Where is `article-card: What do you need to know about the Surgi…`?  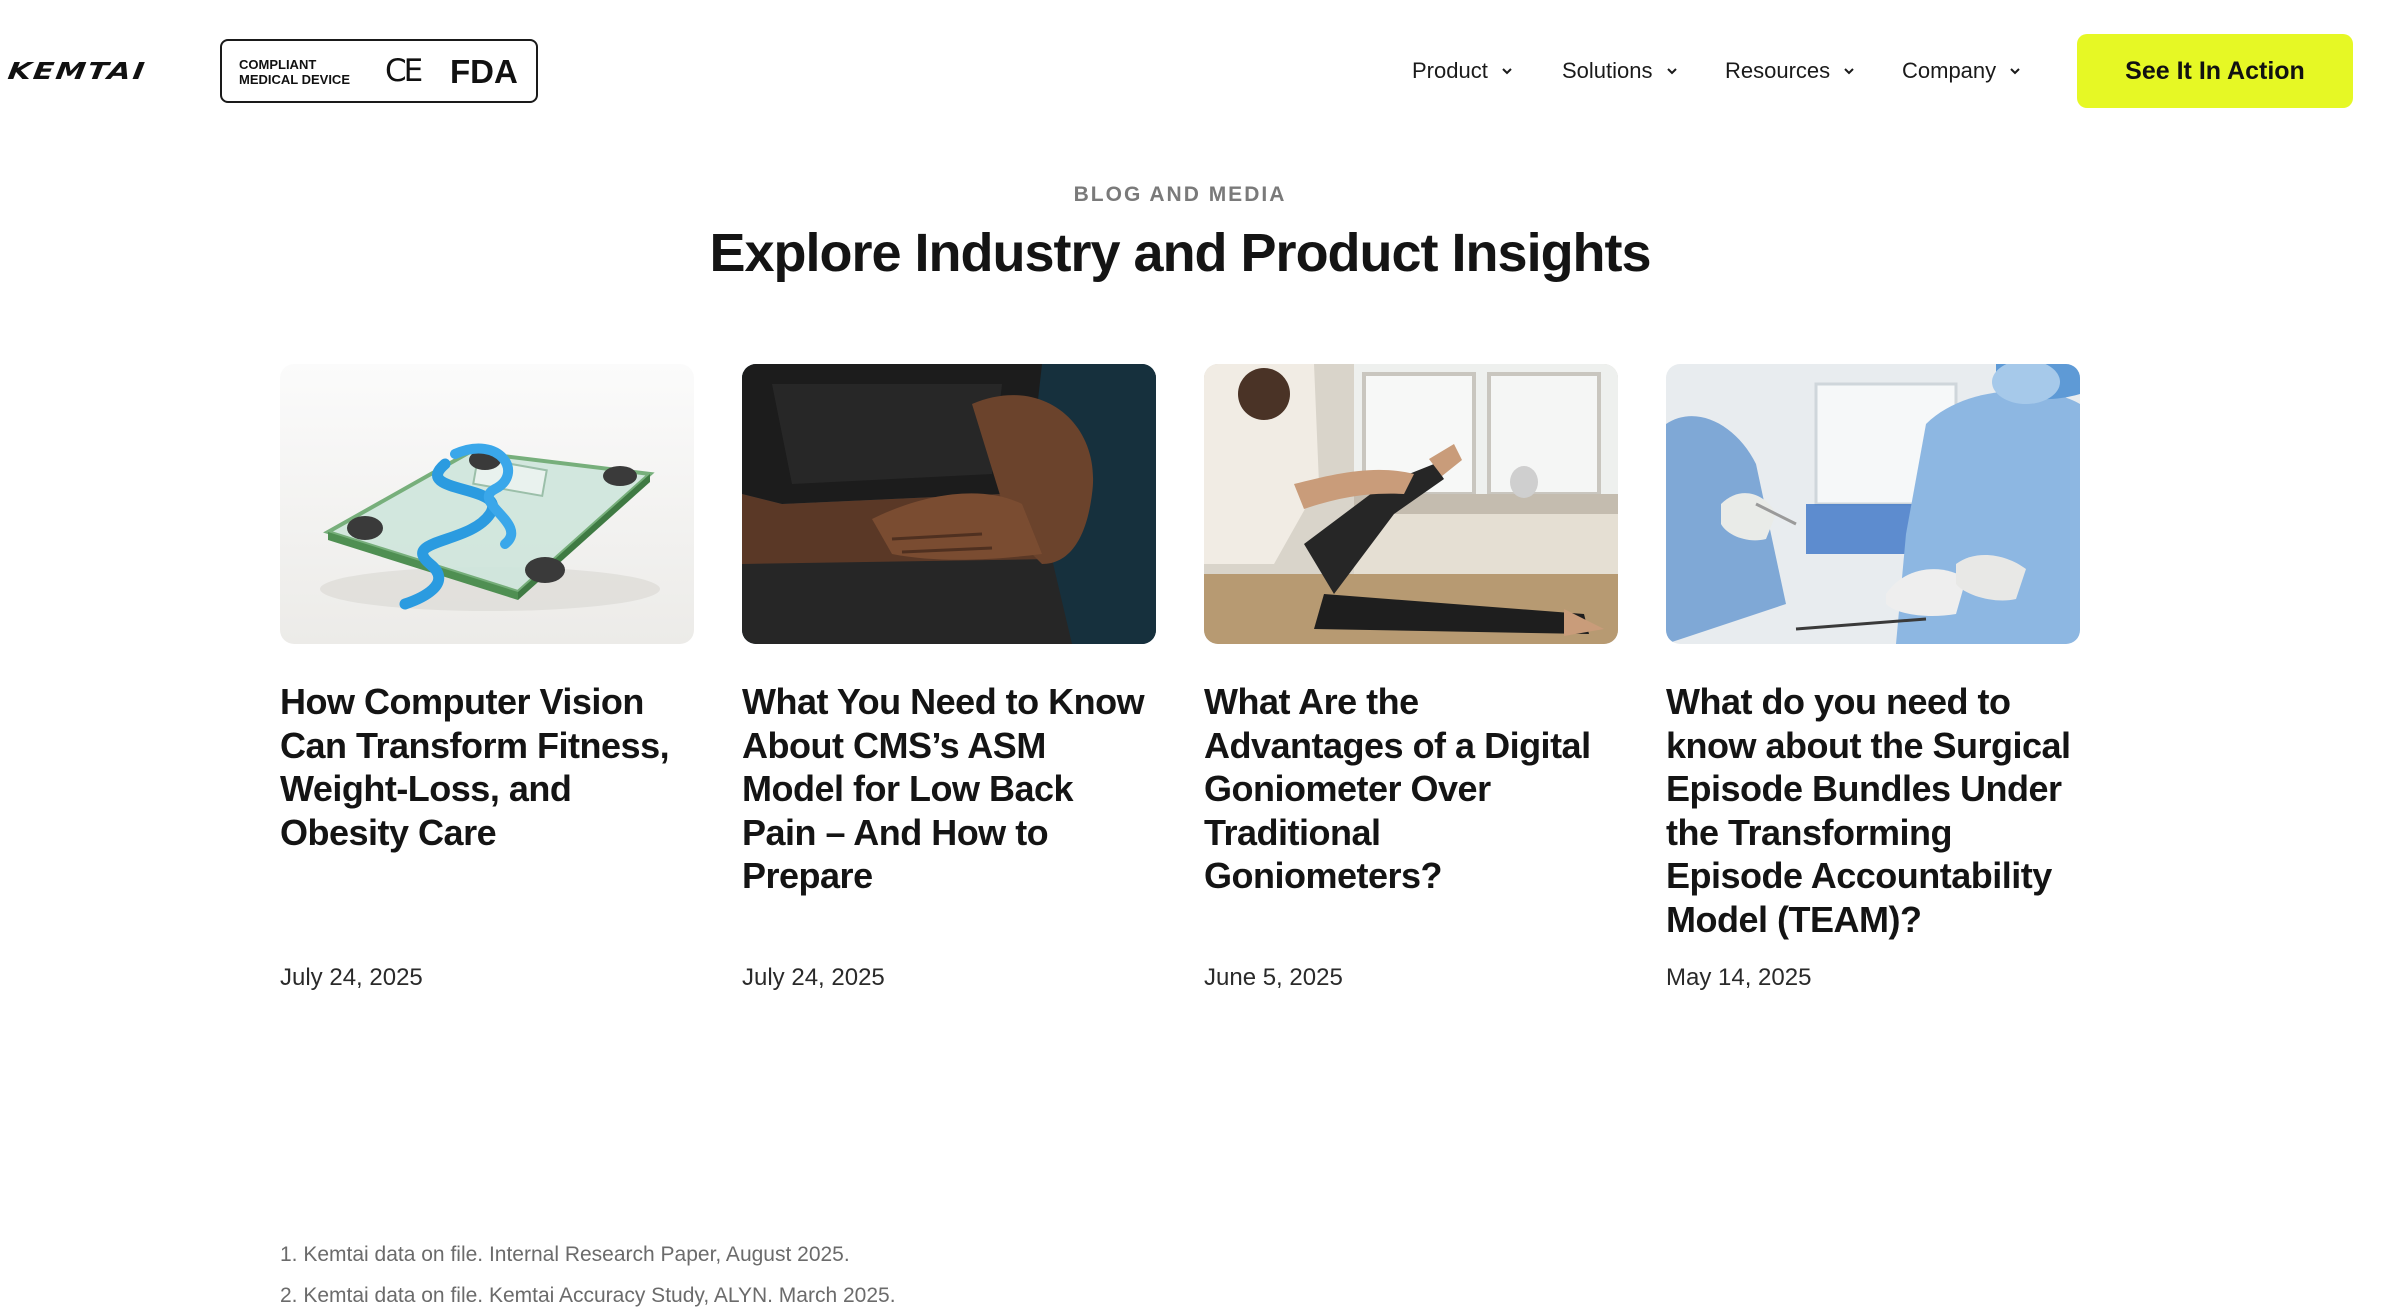
article-card: What do you need to know about the Surgi… is located at coordinates (1873, 677).